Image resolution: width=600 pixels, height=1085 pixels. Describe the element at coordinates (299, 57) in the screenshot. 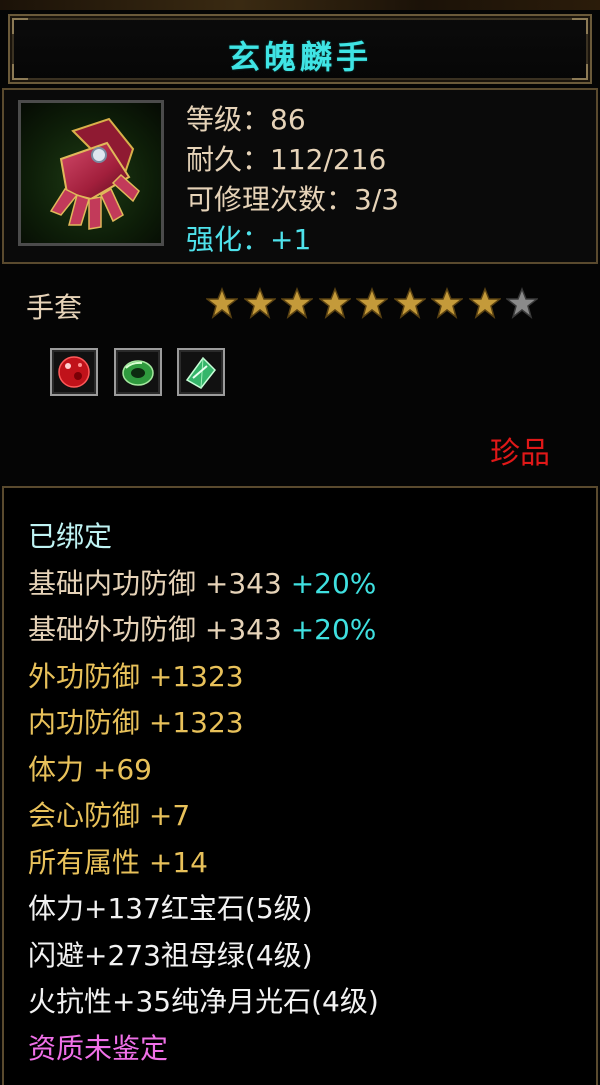

I see `item-name: 玄魄麟手` at that location.